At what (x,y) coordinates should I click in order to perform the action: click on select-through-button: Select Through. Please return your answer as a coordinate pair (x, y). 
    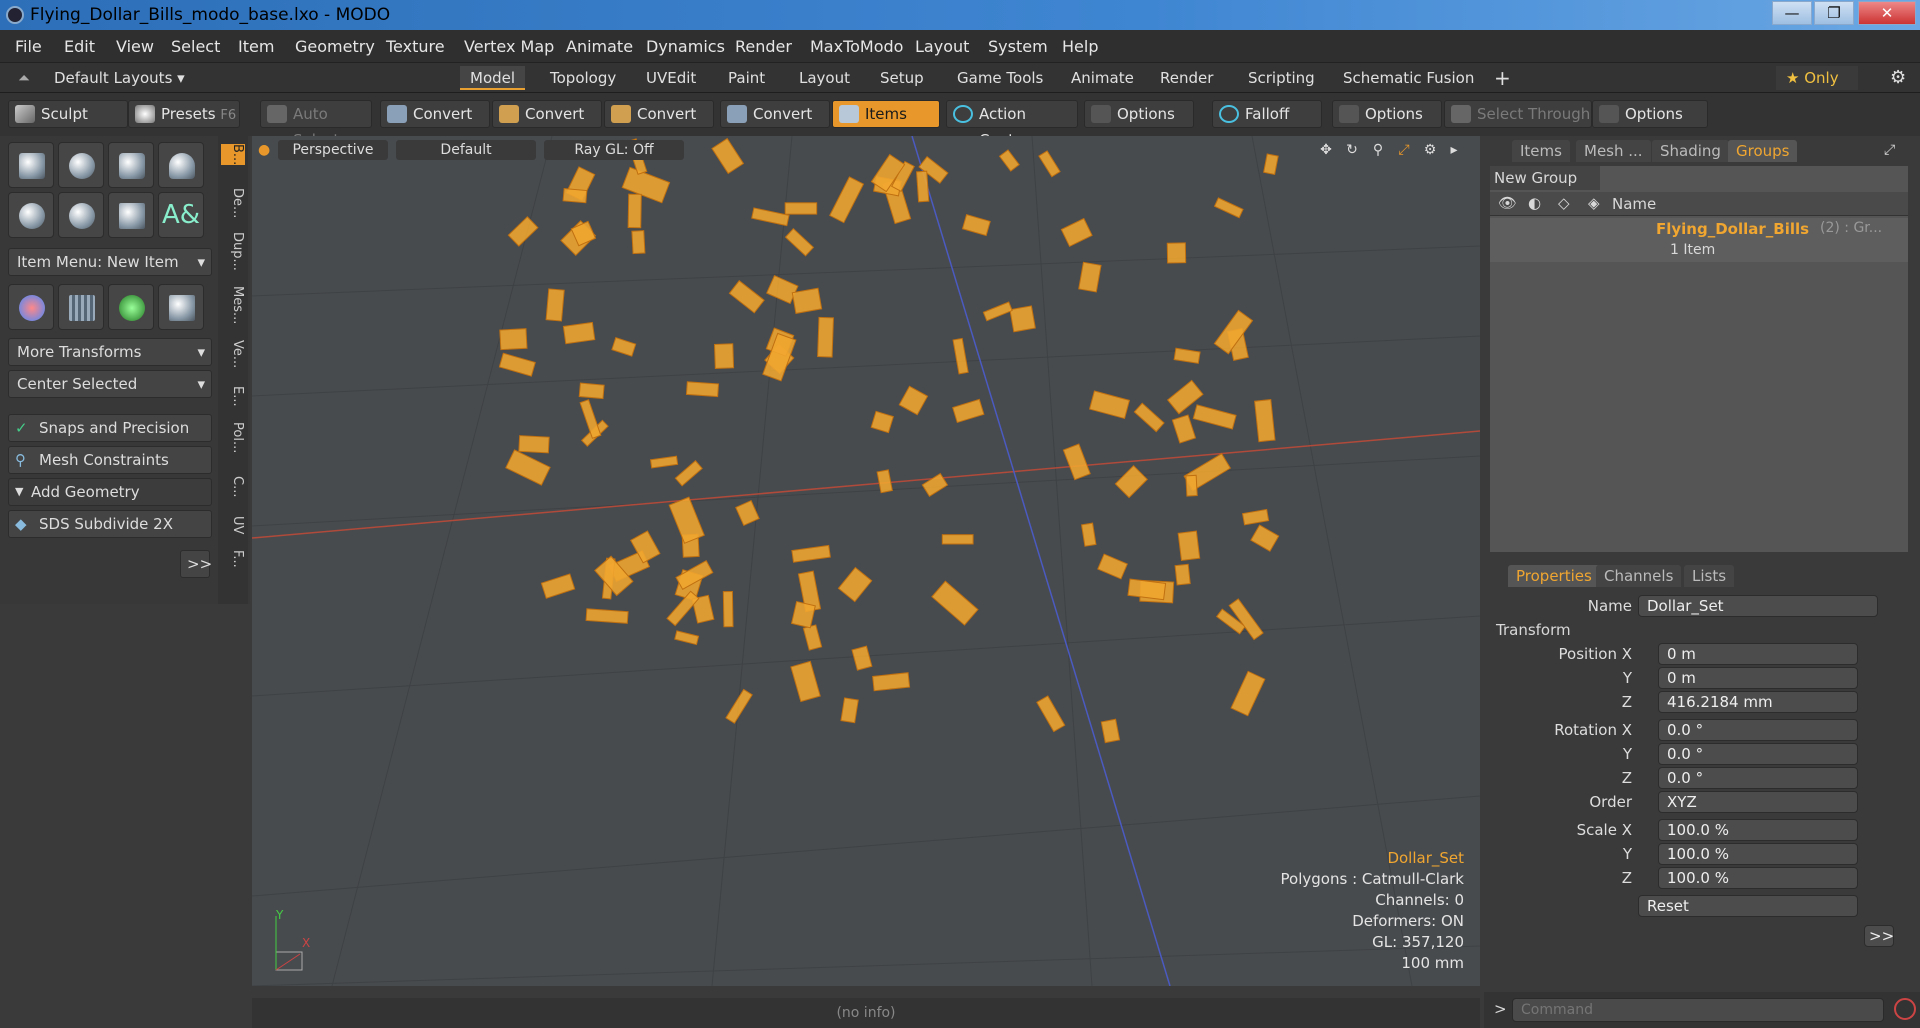
    Looking at the image, I should click on (1518, 114).